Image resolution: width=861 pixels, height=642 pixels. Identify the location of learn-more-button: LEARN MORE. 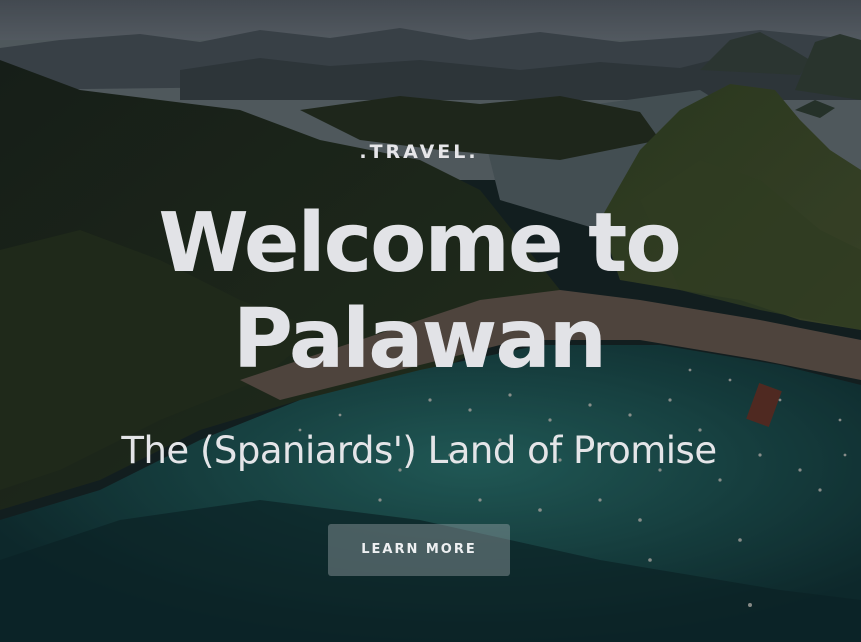
(419, 550).